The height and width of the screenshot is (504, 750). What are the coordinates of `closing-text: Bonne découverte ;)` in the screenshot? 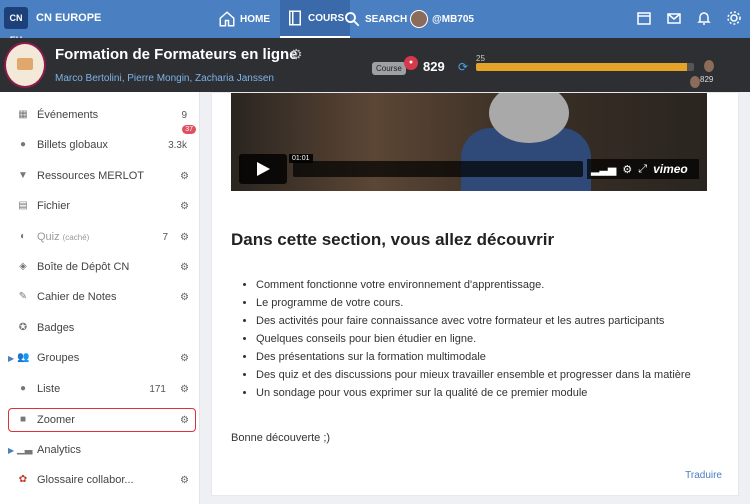 It's located at (281, 438).